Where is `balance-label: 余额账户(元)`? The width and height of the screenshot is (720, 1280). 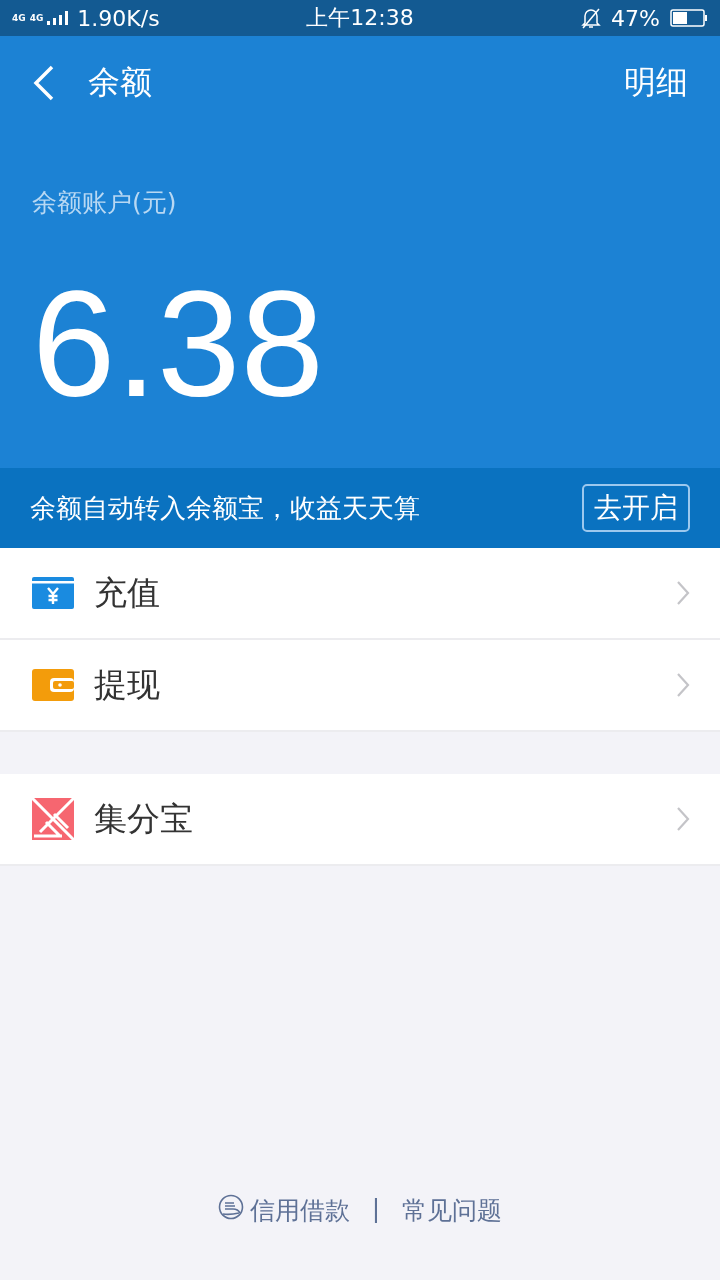 balance-label: 余额账户(元) is located at coordinates (105, 203).